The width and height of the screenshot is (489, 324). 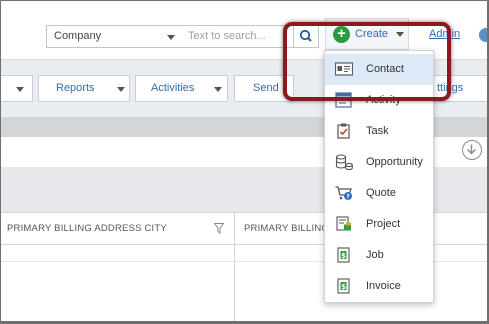 I want to click on reports-button: Reports, so click(x=84, y=88).